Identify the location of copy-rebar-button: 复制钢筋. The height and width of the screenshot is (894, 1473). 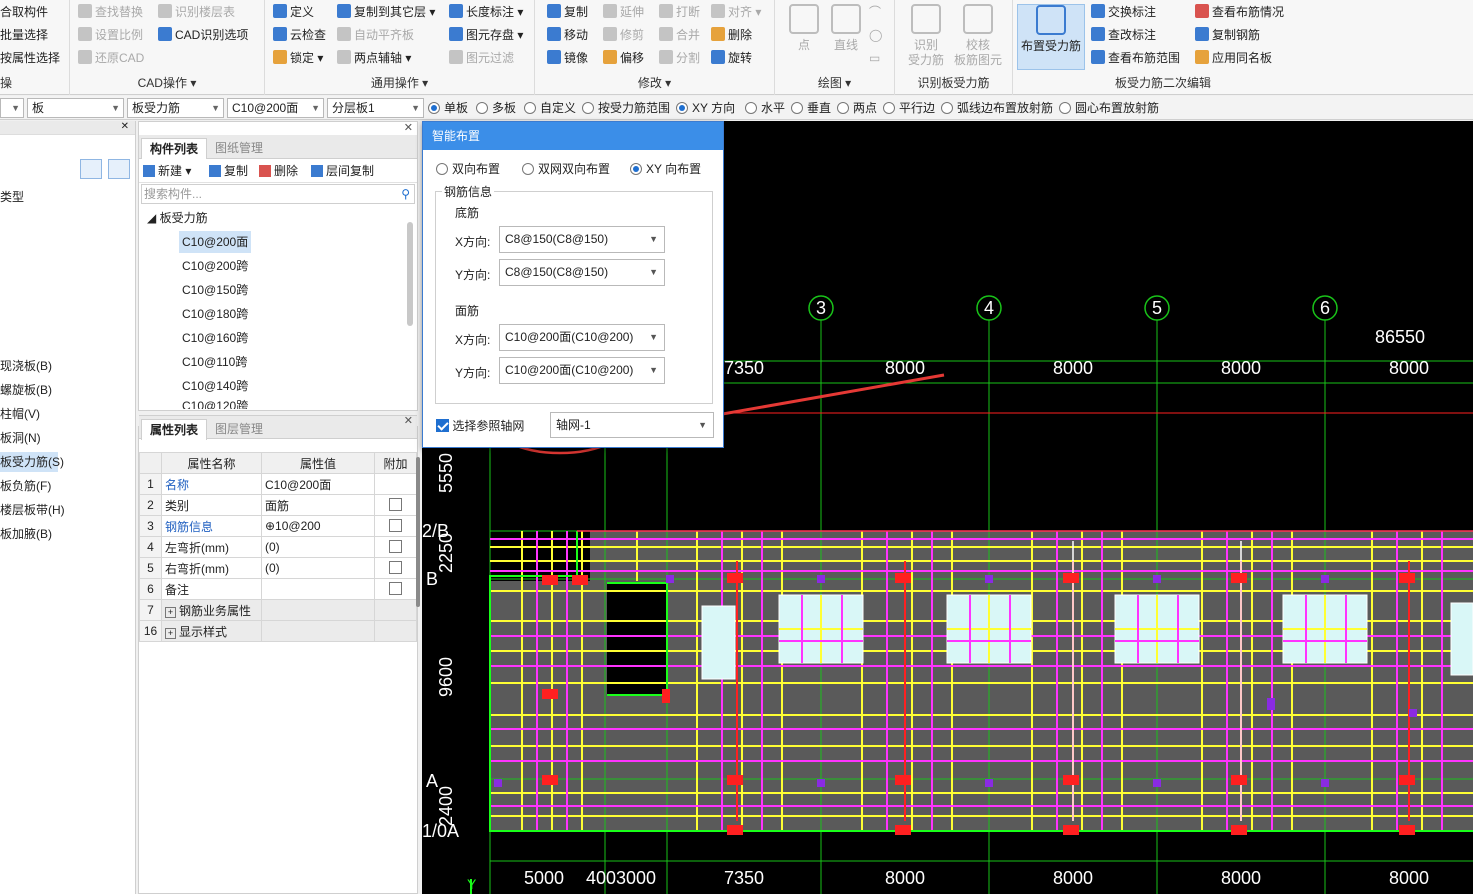
(1227, 35).